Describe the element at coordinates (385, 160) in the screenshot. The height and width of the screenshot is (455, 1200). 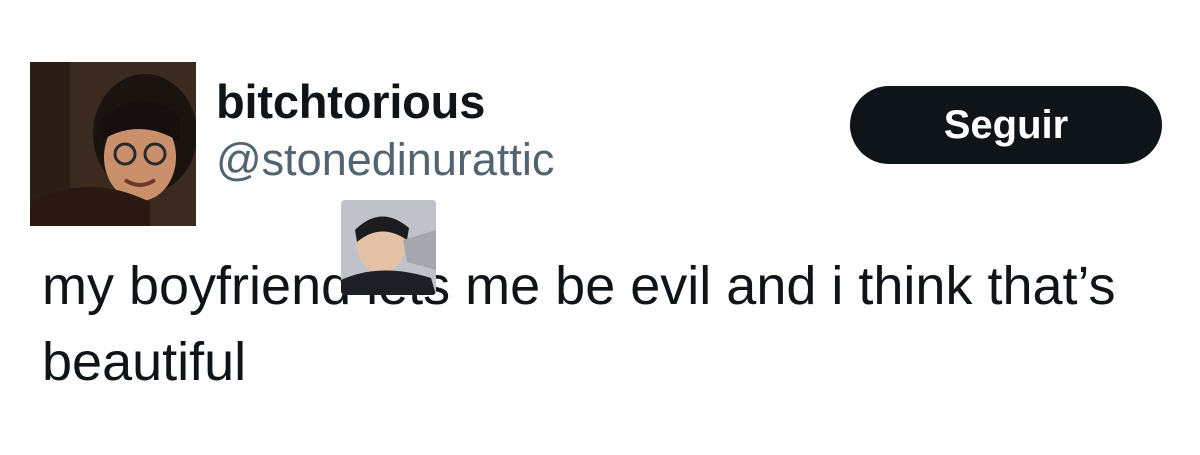
I see `author-handle: @stonedinurattic` at that location.